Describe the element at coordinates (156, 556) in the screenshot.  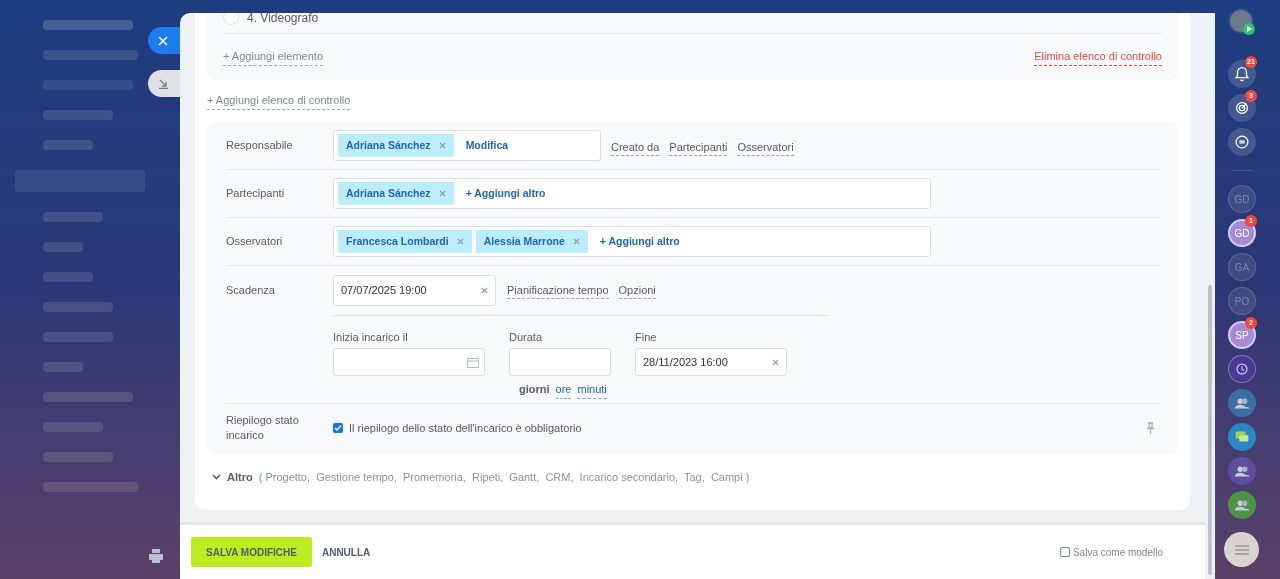
I see `printer-icon` at that location.